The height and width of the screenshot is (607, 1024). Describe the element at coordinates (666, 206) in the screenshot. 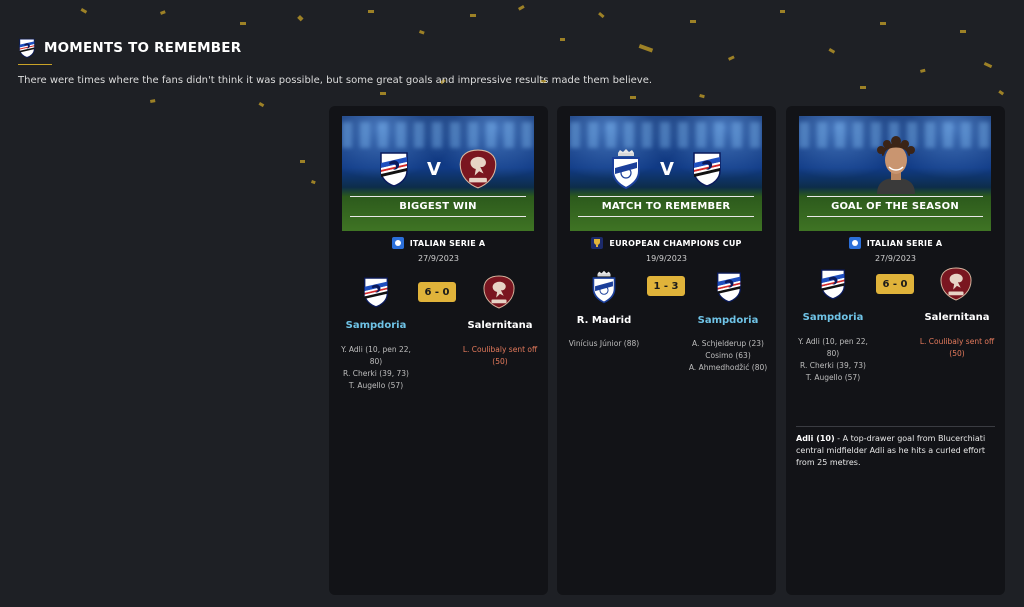

I see `banner-label: MATCH TO REMEMBER` at that location.